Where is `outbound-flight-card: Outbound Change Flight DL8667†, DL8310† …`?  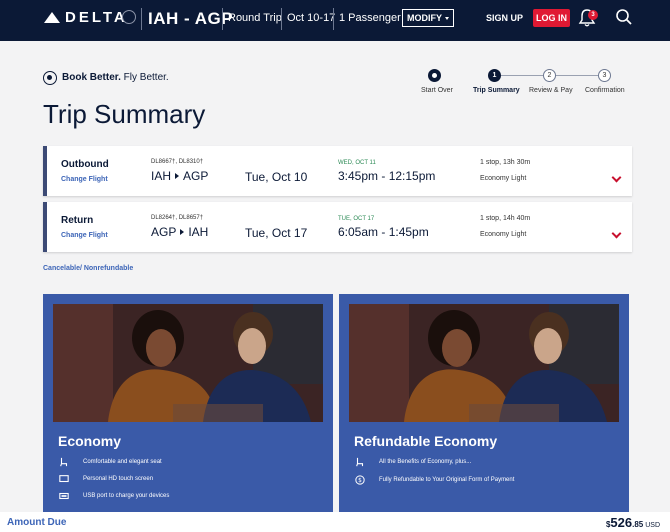 outbound-flight-card: Outbound Change Flight DL8667†, DL8310† … is located at coordinates (337, 171).